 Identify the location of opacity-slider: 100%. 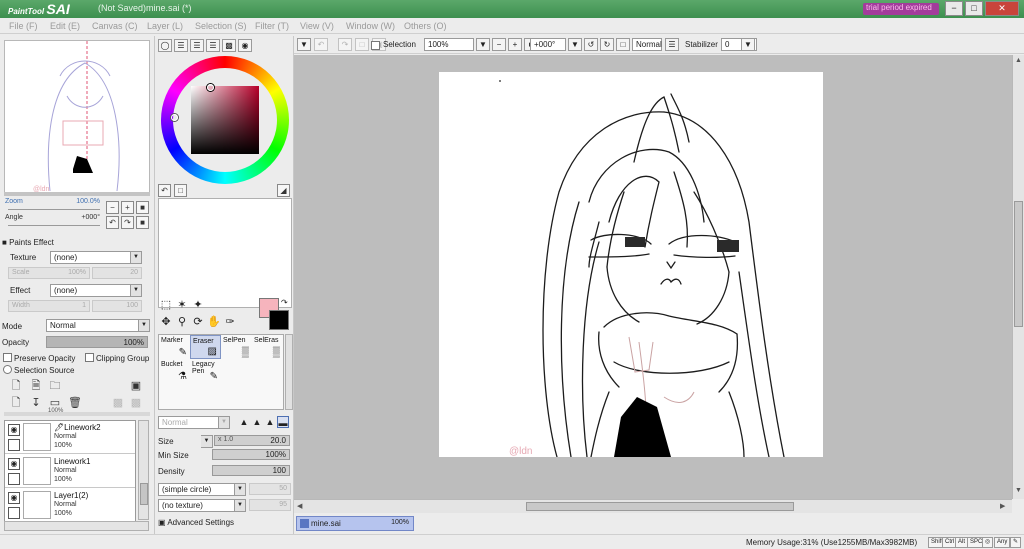
(97, 342).